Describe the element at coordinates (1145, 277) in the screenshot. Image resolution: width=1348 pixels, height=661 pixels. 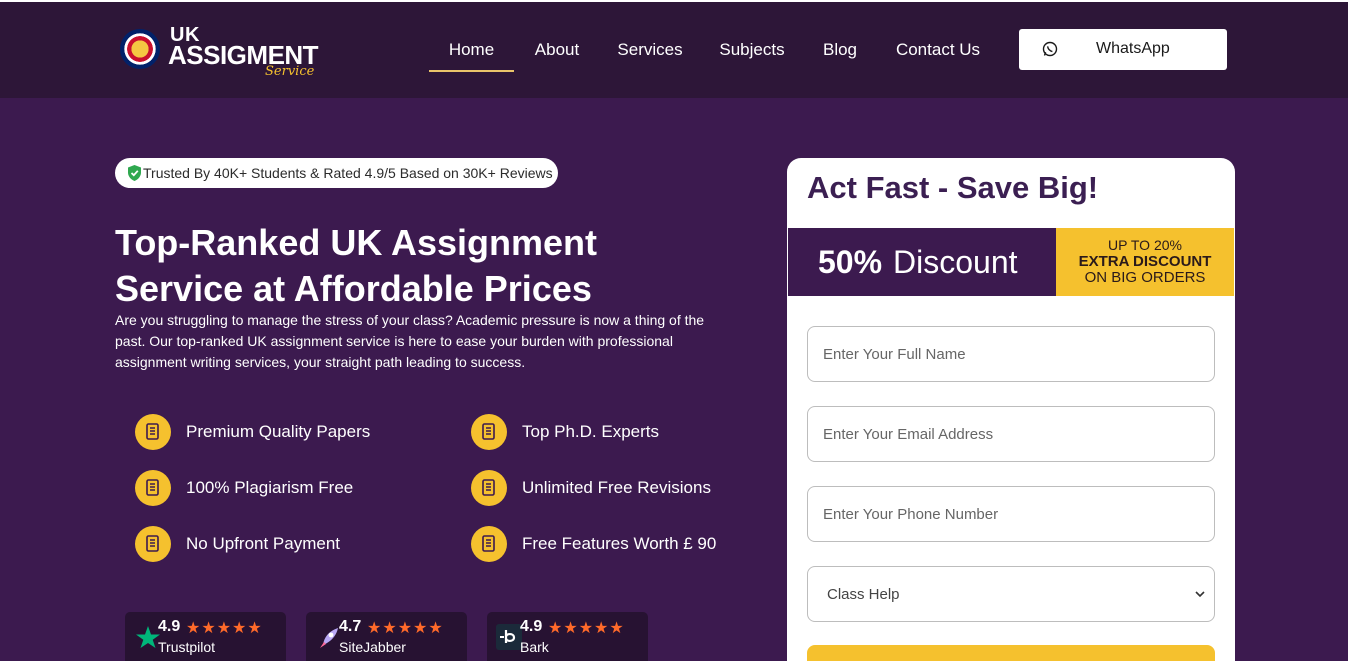
I see `extra-discount-line3: ON BIG ORDERS` at that location.